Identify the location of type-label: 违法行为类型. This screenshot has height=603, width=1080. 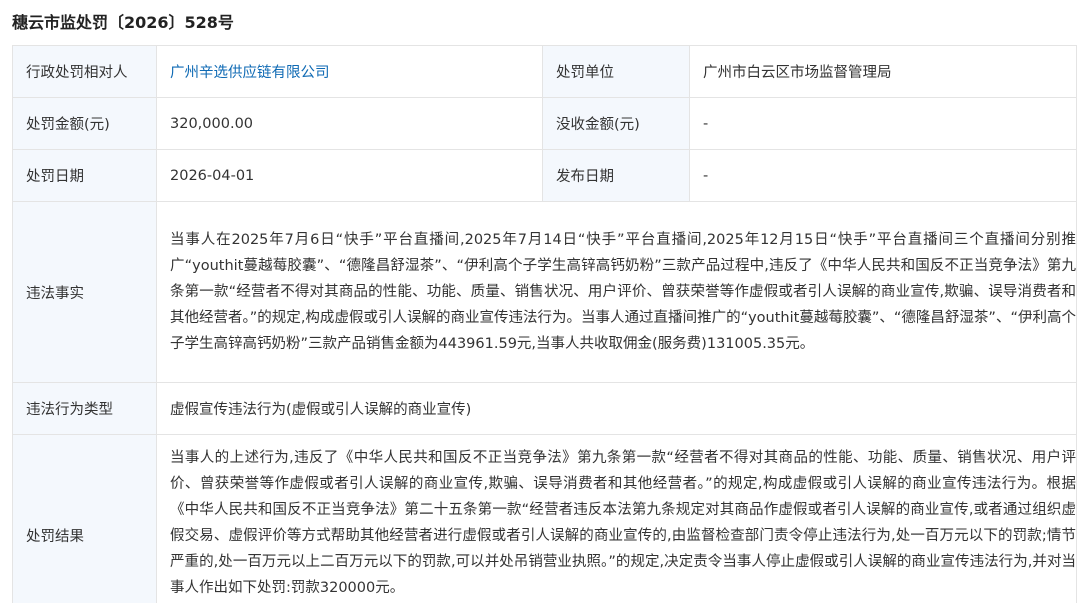
(84, 408).